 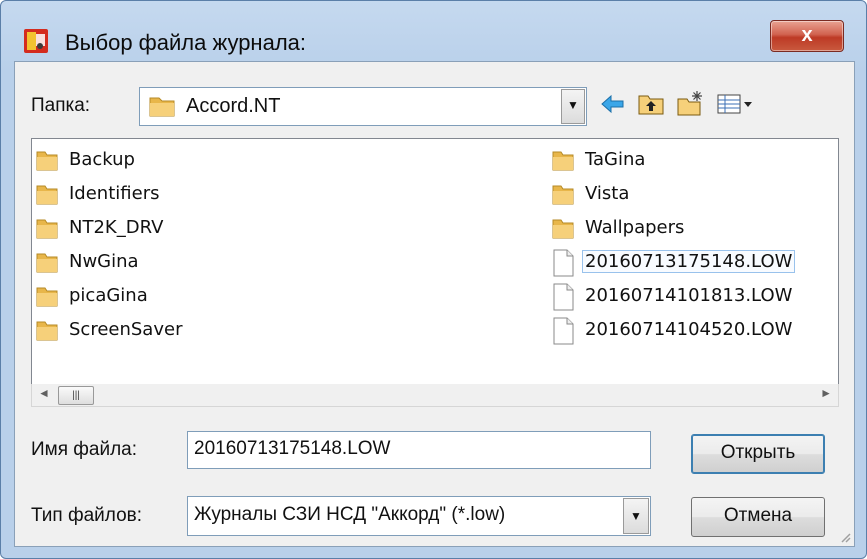 What do you see at coordinates (87, 515) in the screenshot?
I see `filetype-label: Тип файлов:` at bounding box center [87, 515].